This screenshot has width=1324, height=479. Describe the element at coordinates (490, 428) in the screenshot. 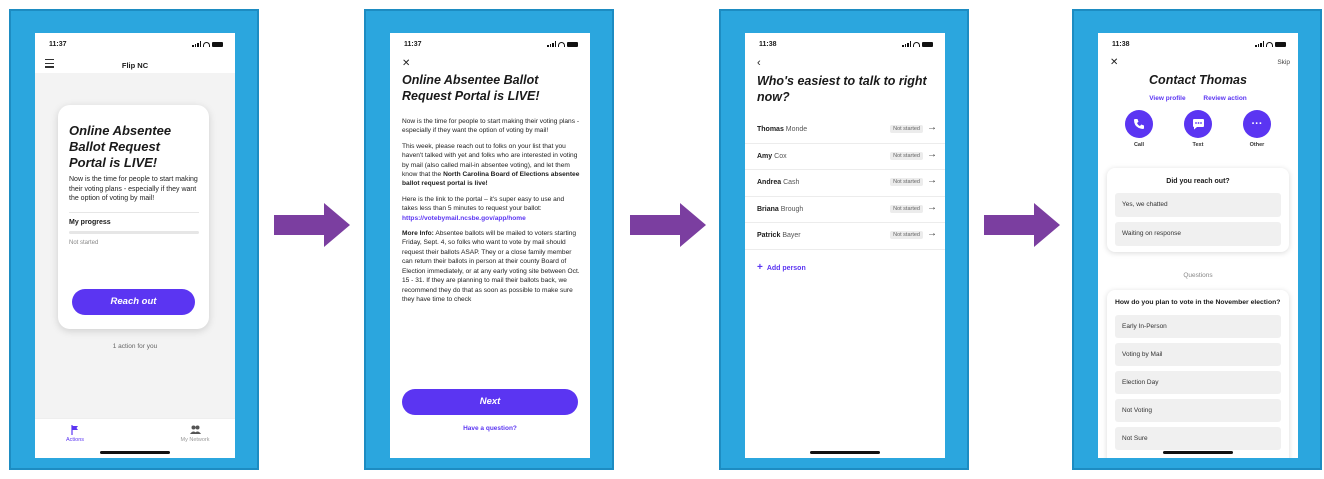

I see `have-a-question-link: Have a question?` at that location.